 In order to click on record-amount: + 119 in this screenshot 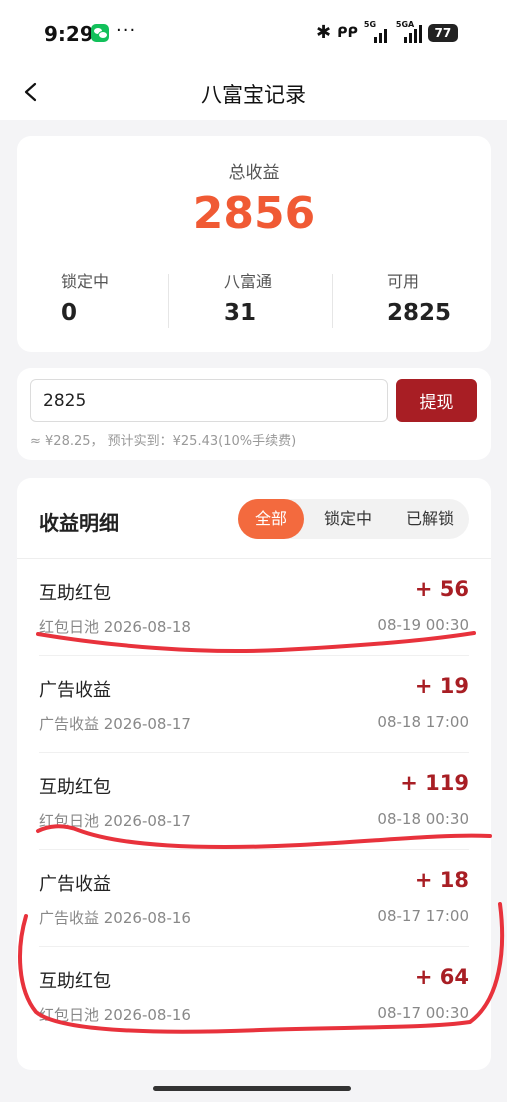, I will do `click(434, 783)`.